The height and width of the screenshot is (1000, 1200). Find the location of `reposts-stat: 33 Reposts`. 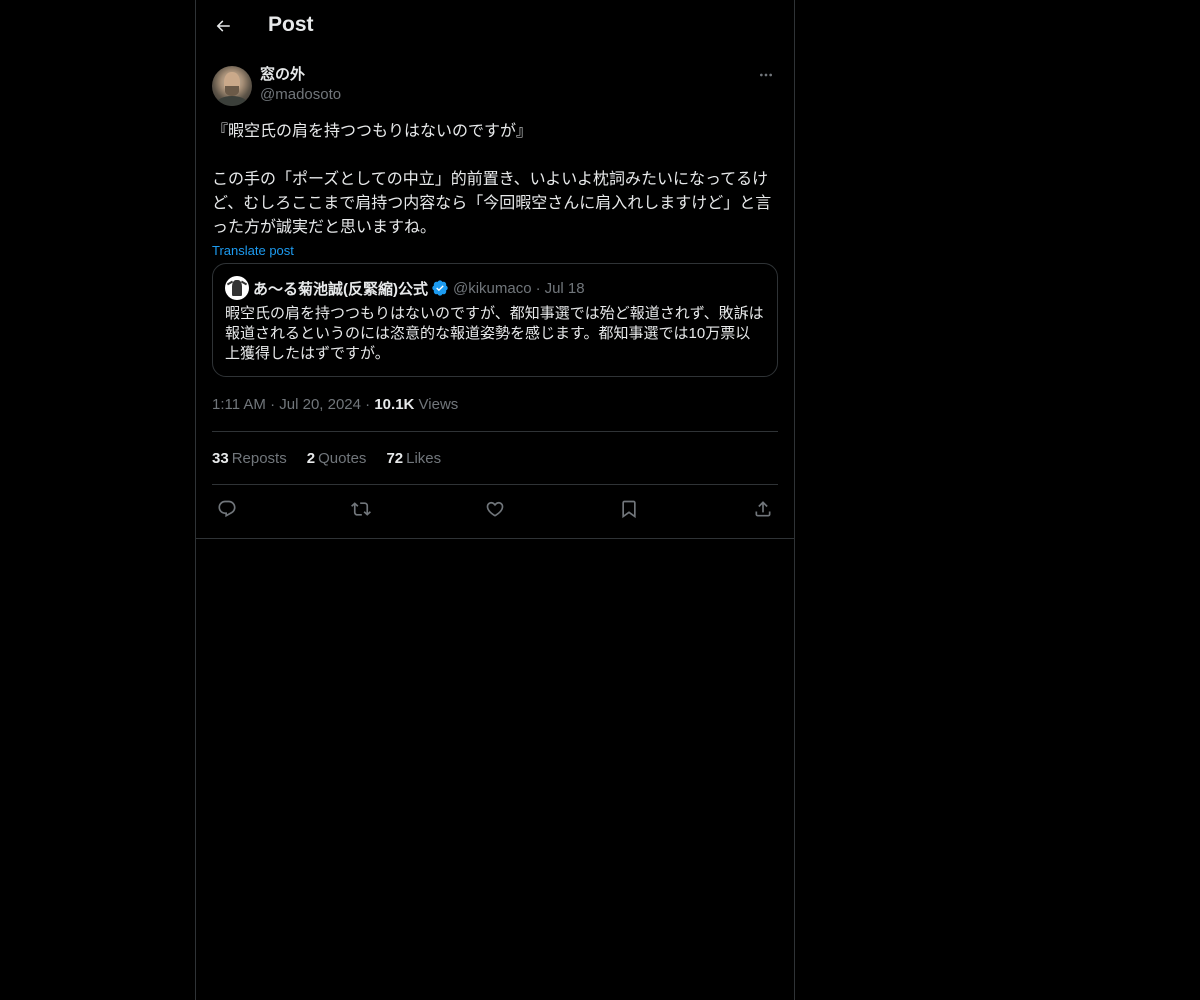

reposts-stat: 33 Reposts is located at coordinates (249, 458).